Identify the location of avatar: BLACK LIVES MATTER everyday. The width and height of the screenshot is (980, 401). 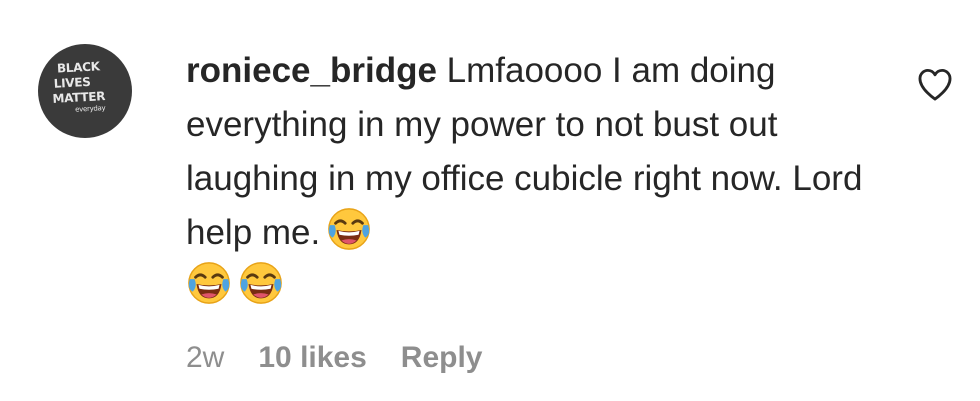
(85, 91).